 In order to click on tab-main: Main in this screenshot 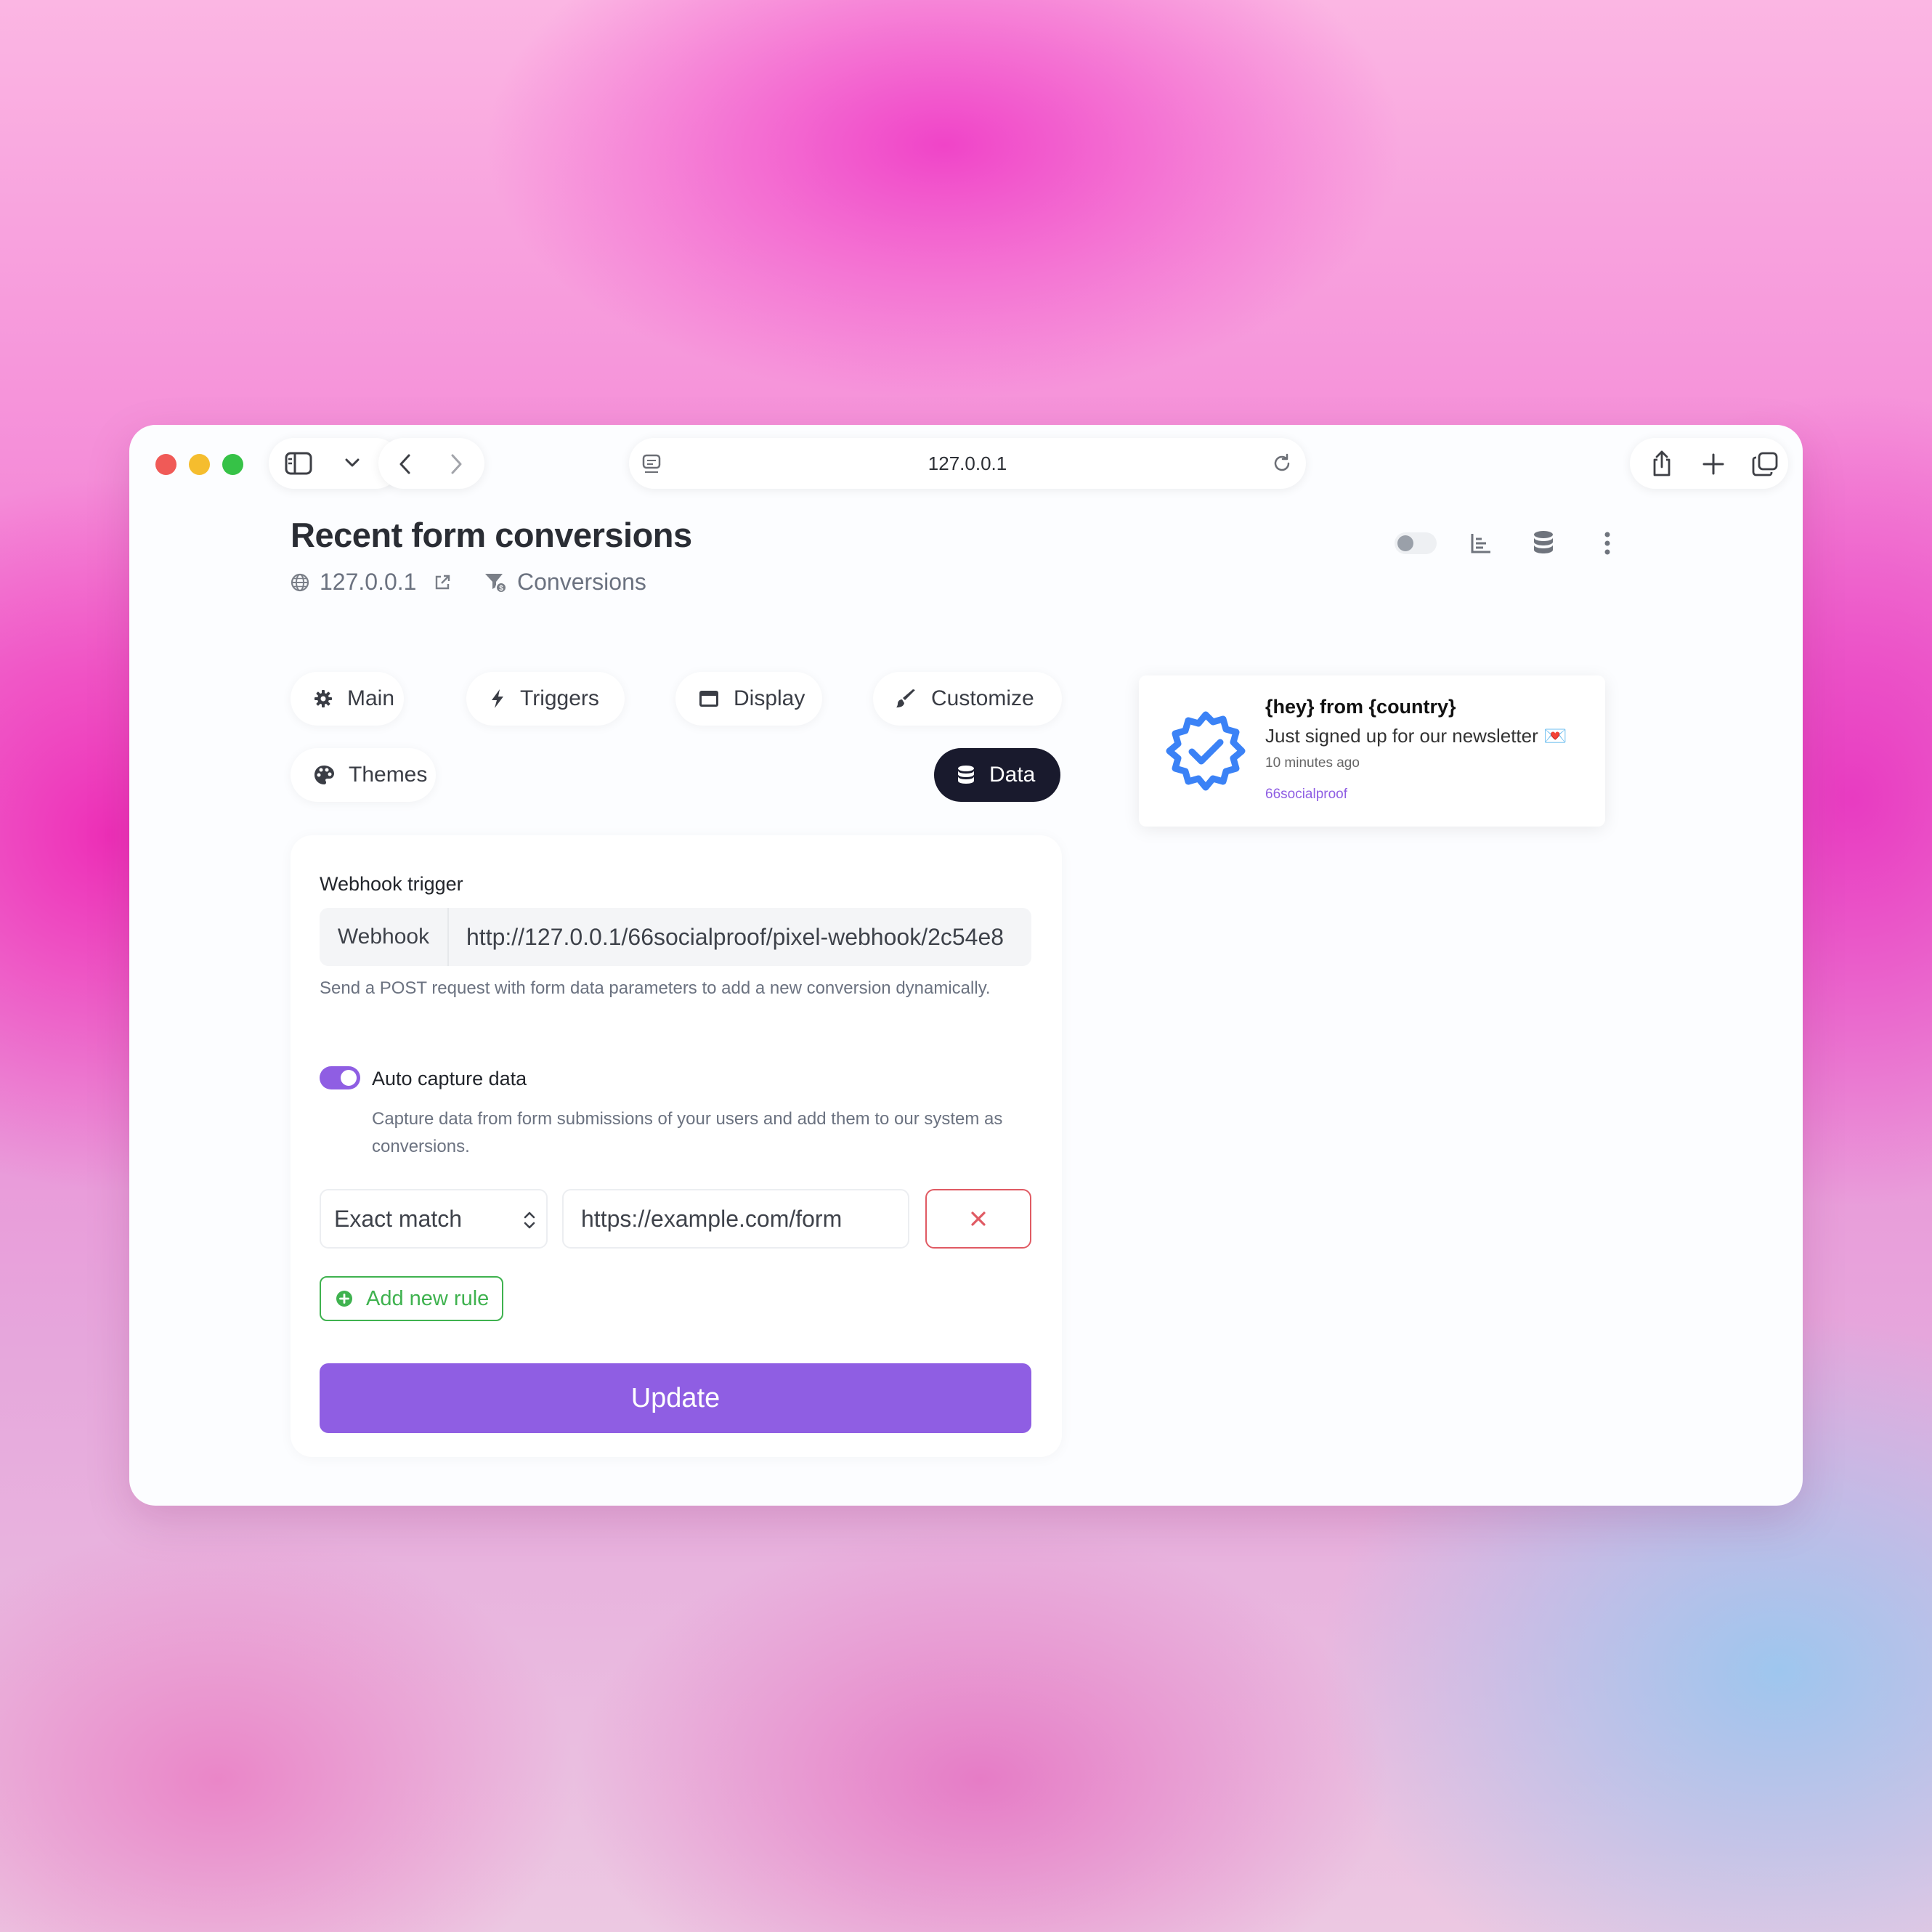, I will do `click(347, 699)`.